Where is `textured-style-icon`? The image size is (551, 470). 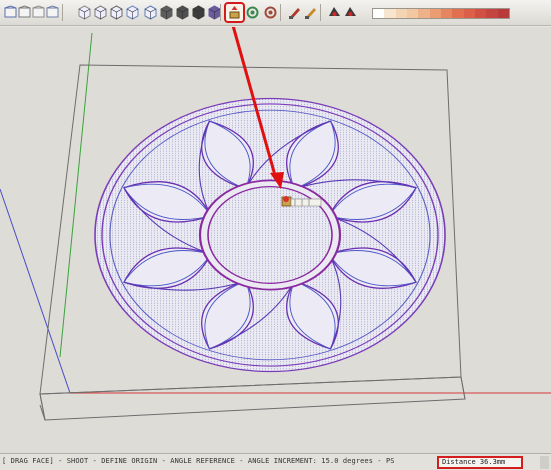
textured-style-icon is located at coordinates (198, 12).